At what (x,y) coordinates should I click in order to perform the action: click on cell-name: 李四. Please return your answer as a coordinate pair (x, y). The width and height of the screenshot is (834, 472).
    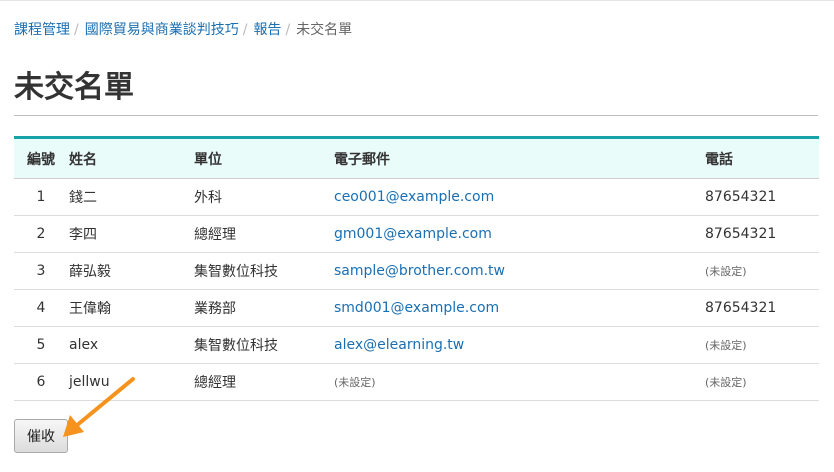
    Looking at the image, I should click on (131, 234).